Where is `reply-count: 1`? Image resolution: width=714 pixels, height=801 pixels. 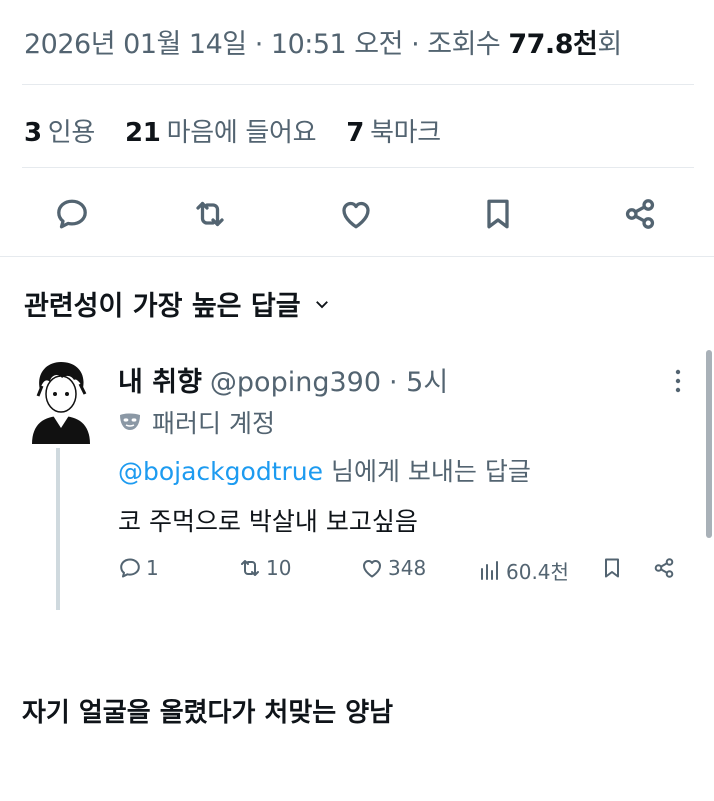
reply-count: 1 is located at coordinates (152, 568).